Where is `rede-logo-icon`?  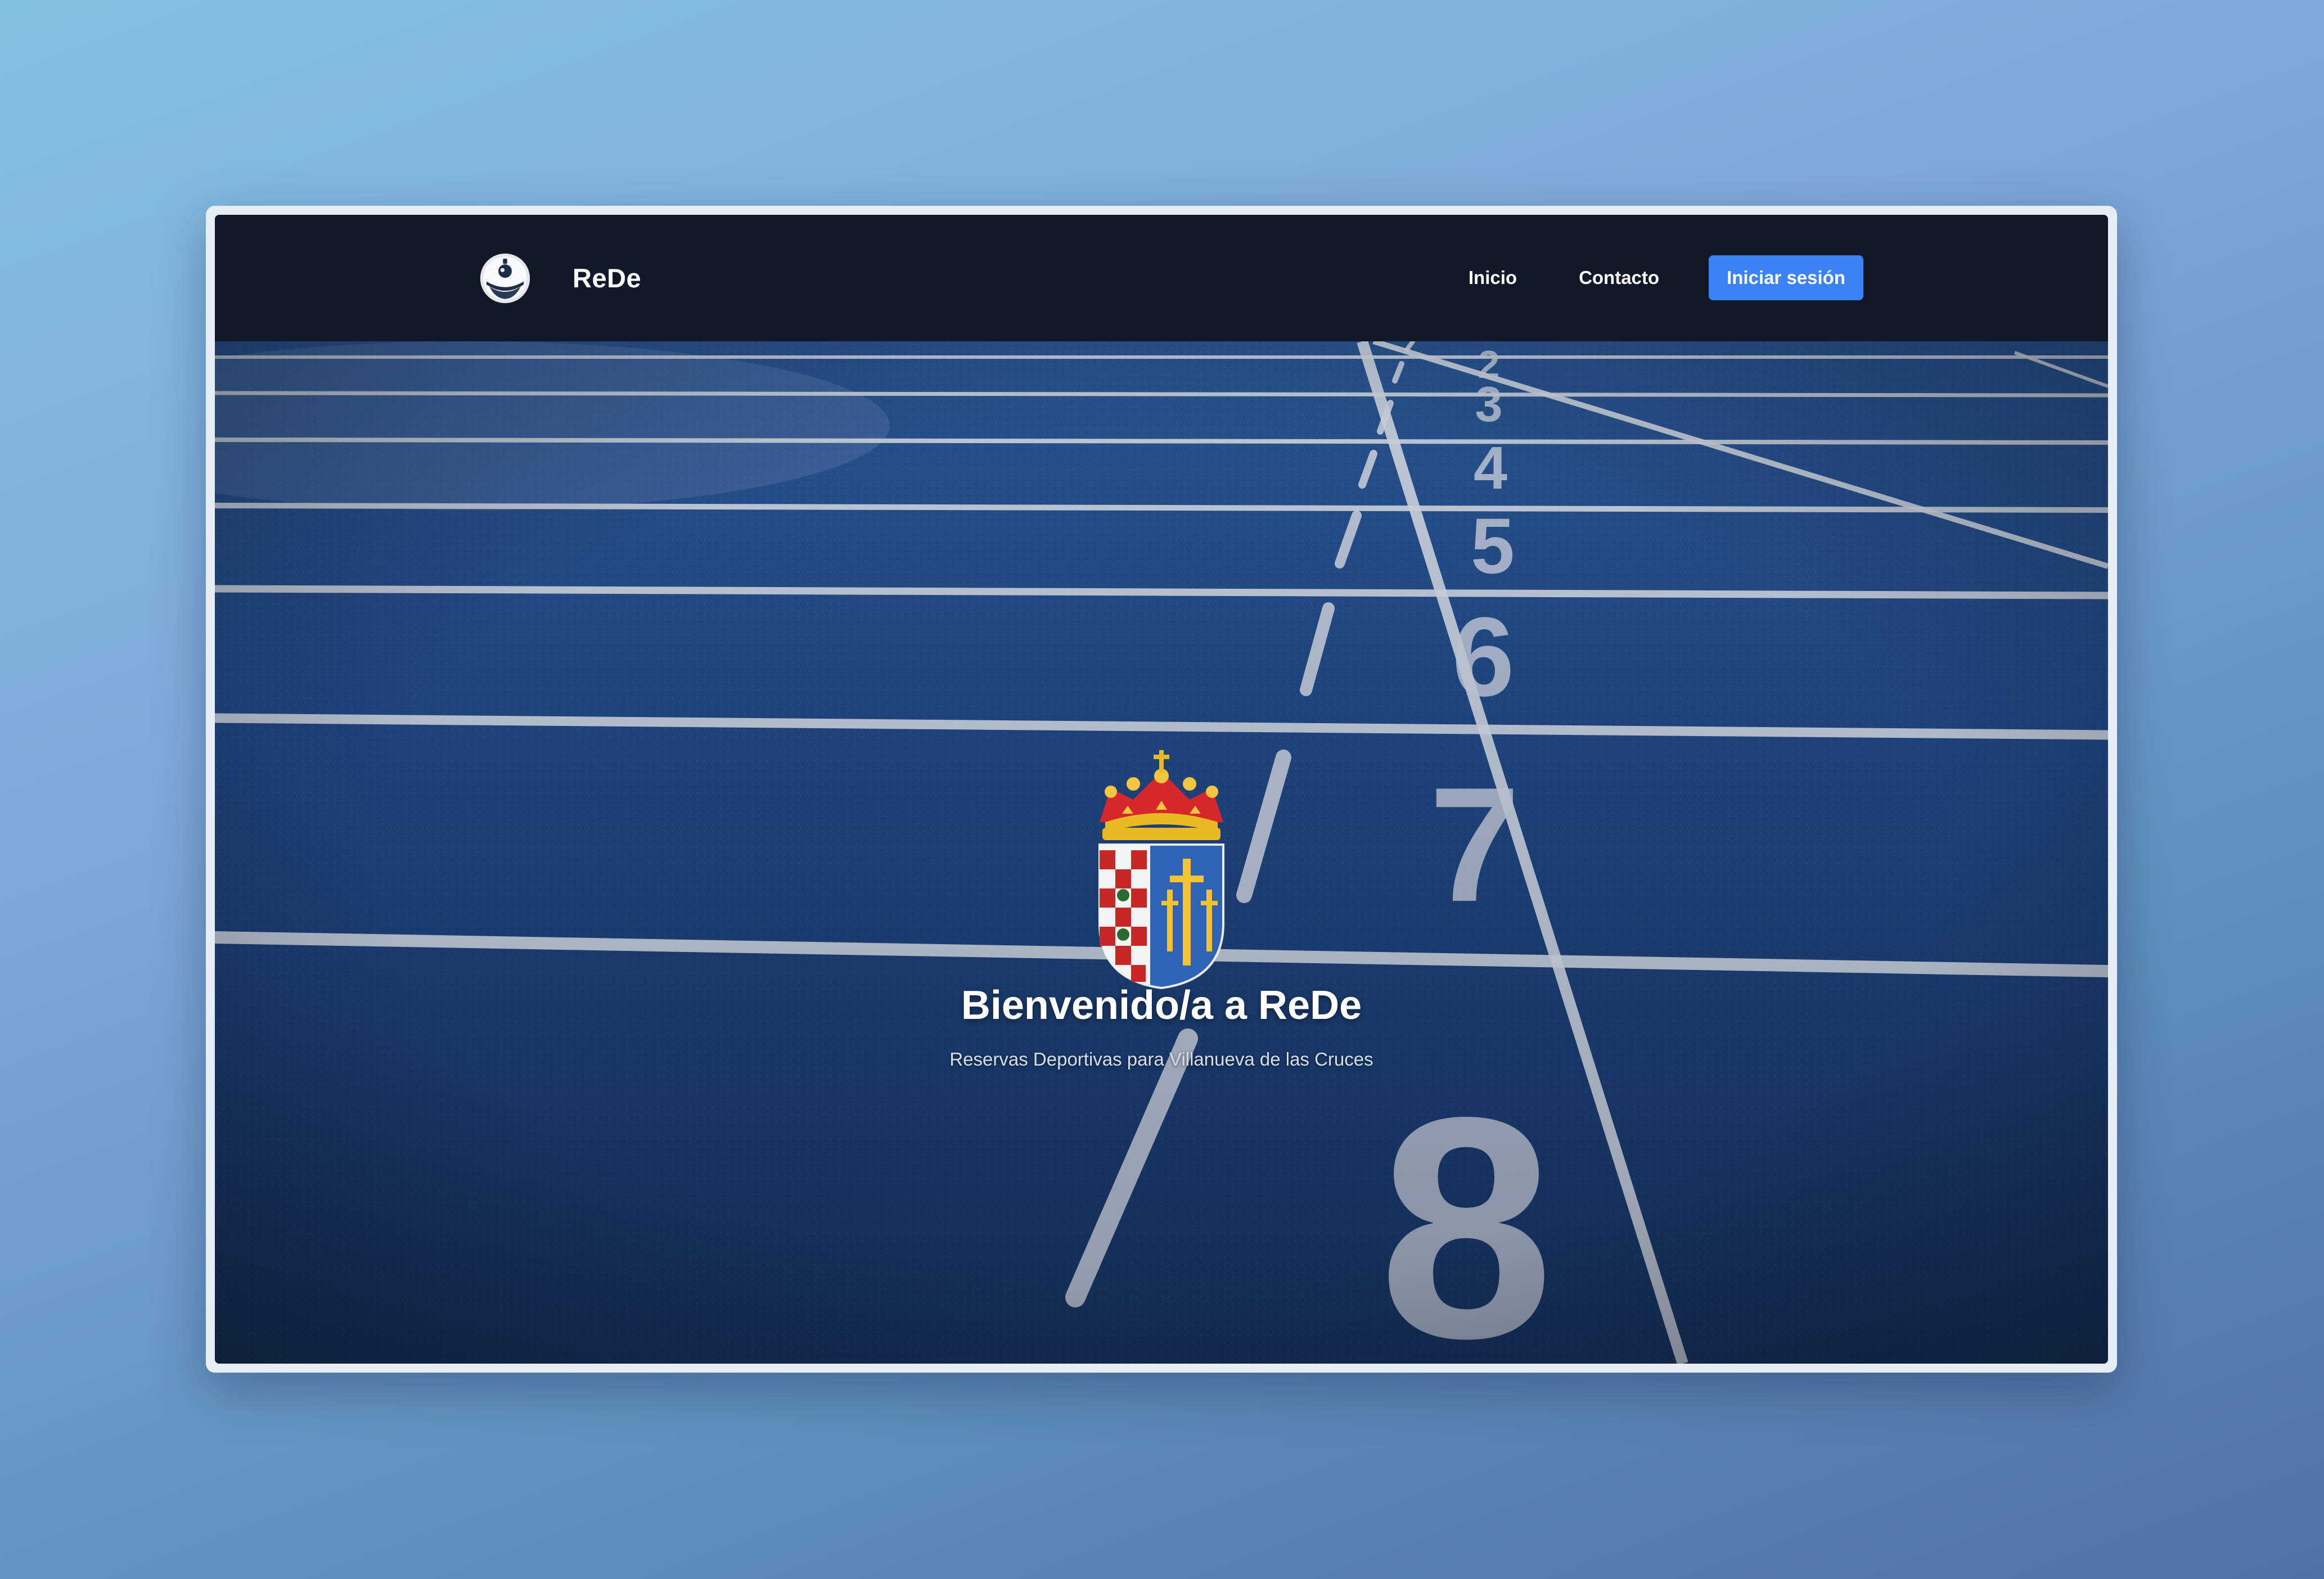
rede-logo-icon is located at coordinates (505, 278).